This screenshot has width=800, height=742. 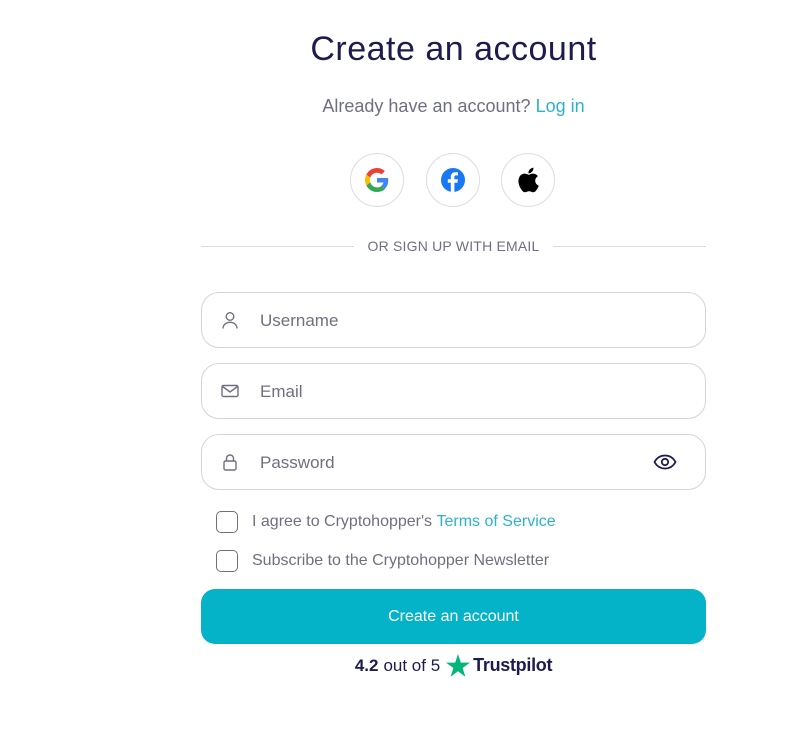 I want to click on create-account-button: Create an account, so click(x=453, y=616).